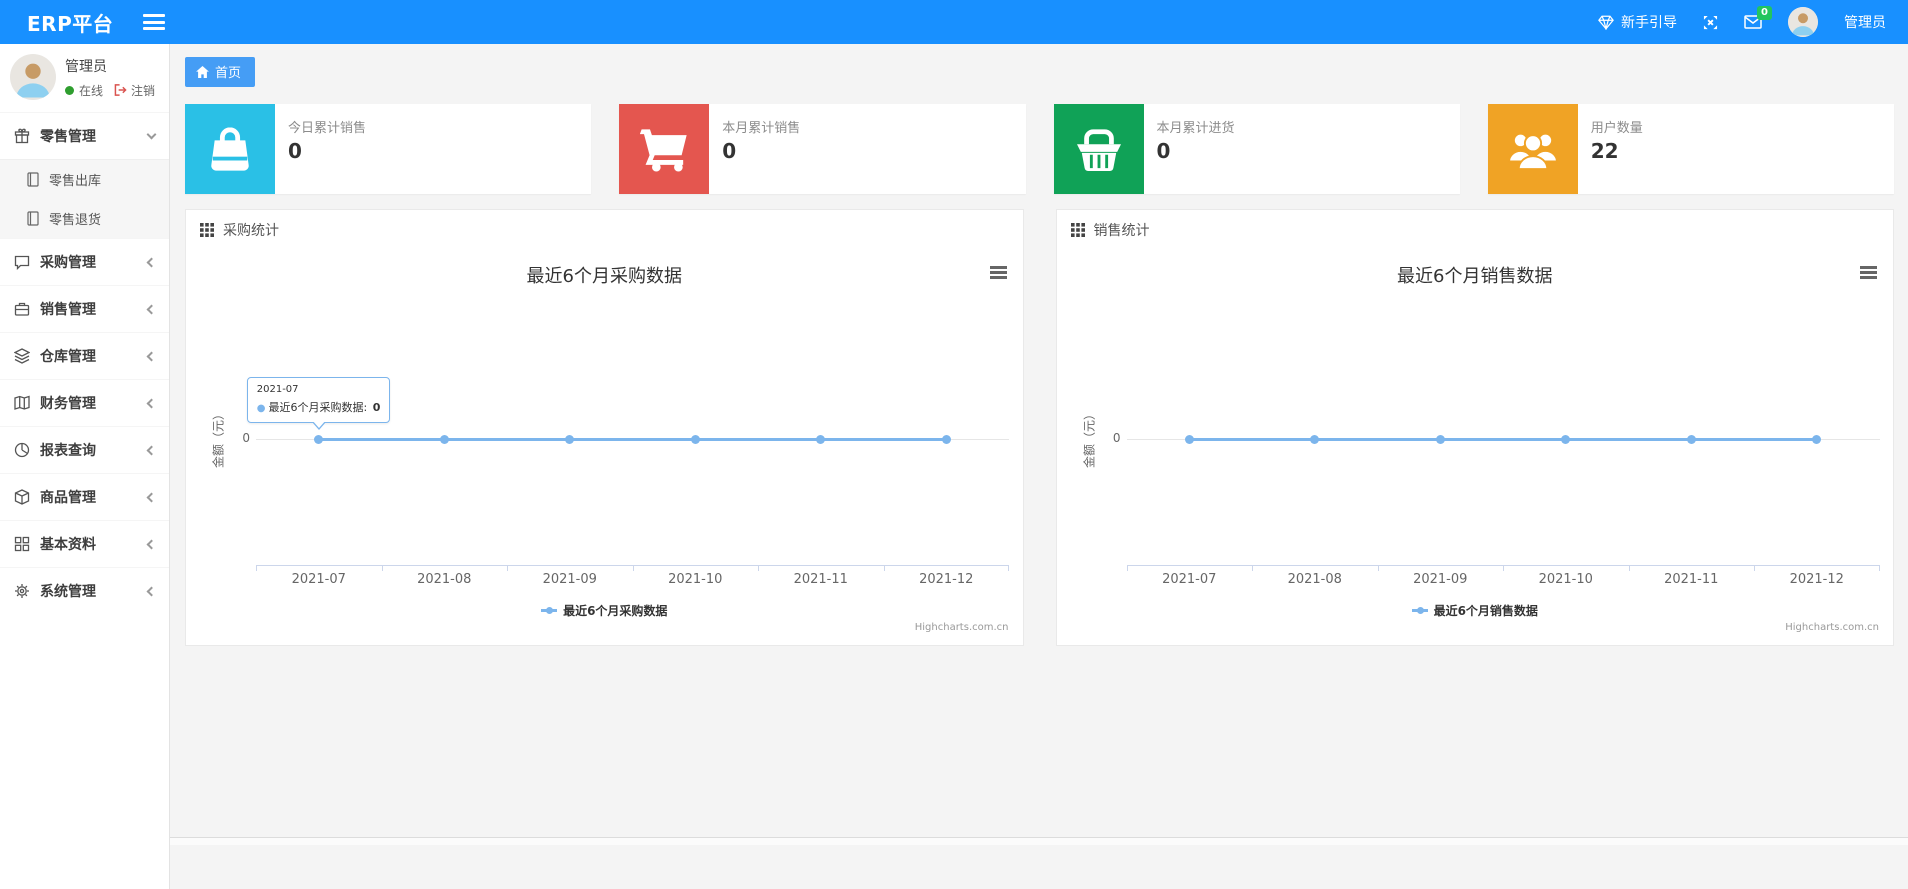  Describe the element at coordinates (822, 149) in the screenshot. I see `stat-card-month-sales: 本月累计销售 0` at that location.